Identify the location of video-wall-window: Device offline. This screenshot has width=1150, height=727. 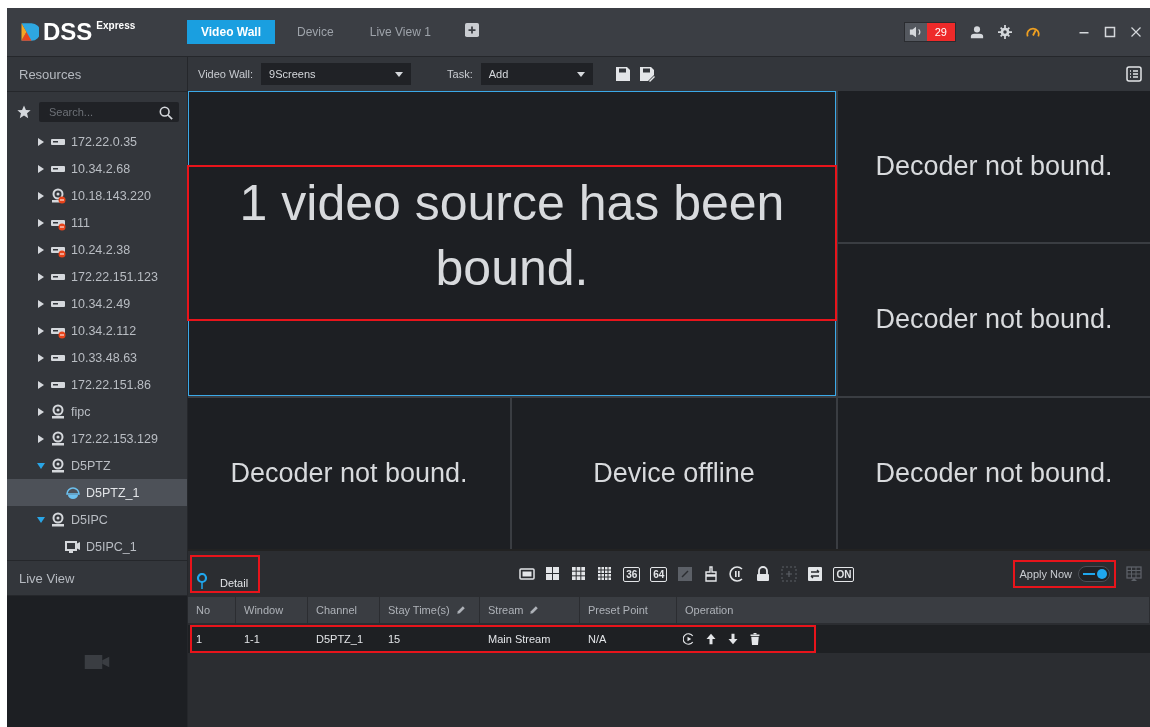
(674, 473).